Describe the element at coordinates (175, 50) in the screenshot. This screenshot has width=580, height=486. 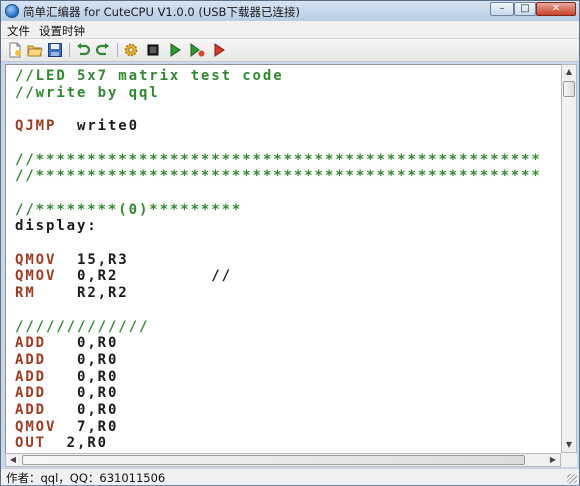
I see `run-icon` at that location.